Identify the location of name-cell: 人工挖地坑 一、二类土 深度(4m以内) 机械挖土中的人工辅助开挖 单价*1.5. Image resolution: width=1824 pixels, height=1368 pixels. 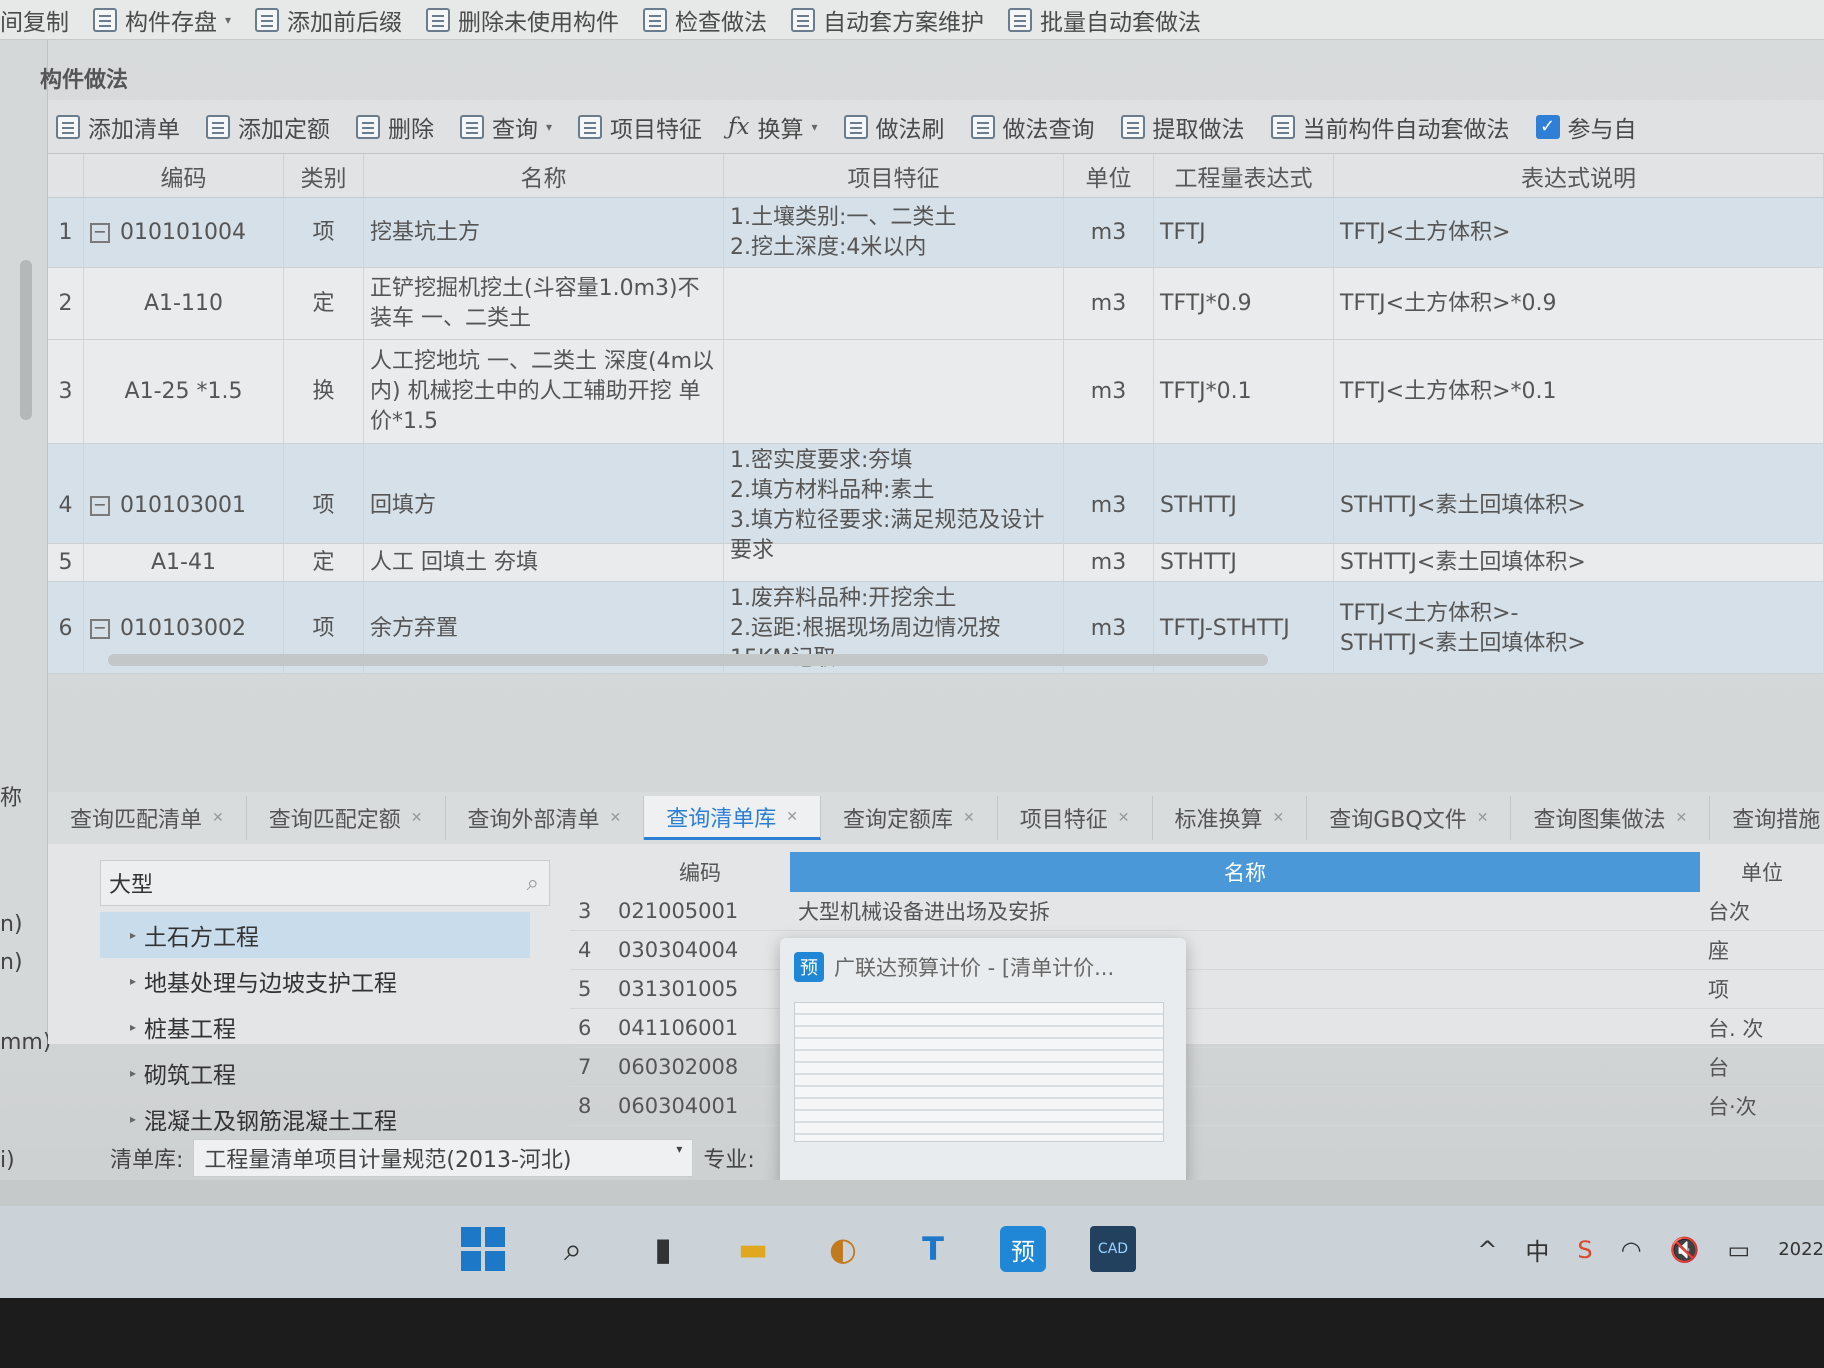
(544, 391).